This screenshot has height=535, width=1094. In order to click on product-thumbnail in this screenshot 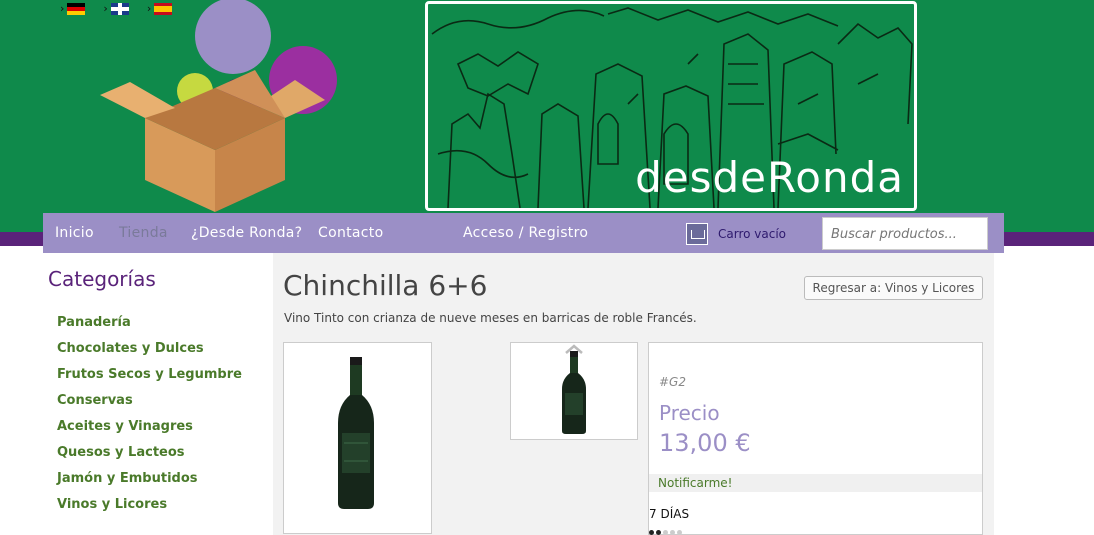, I will do `click(574, 391)`.